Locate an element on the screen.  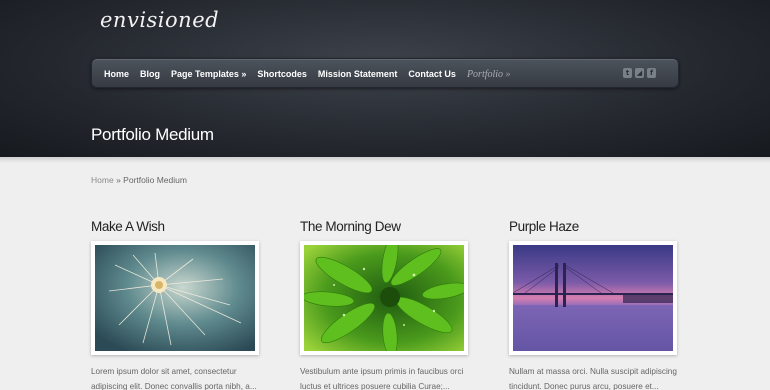
rss-icon: ◢ is located at coordinates (639, 73).